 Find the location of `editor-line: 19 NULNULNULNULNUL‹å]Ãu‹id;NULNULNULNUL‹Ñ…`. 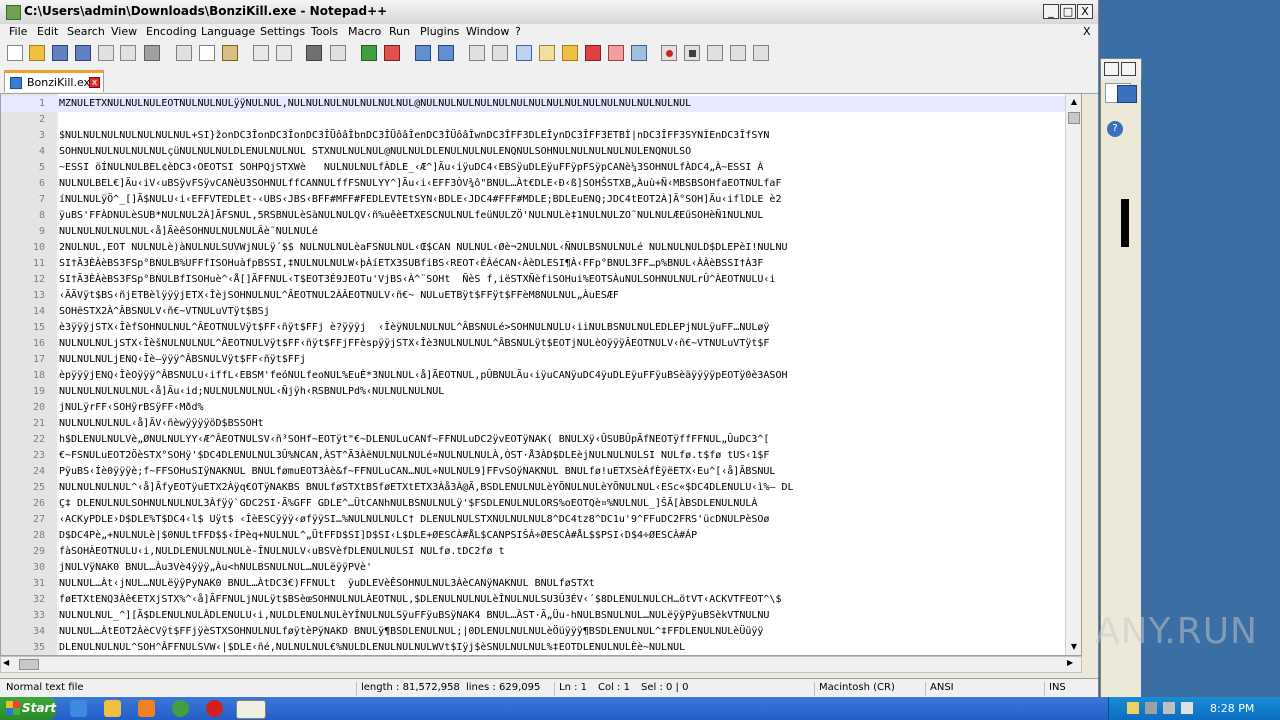

editor-line: 19 NULNULNULNULNUL‹å]Ãu‹id;NULNULNULNUL‹Ñ… is located at coordinates (541, 392).